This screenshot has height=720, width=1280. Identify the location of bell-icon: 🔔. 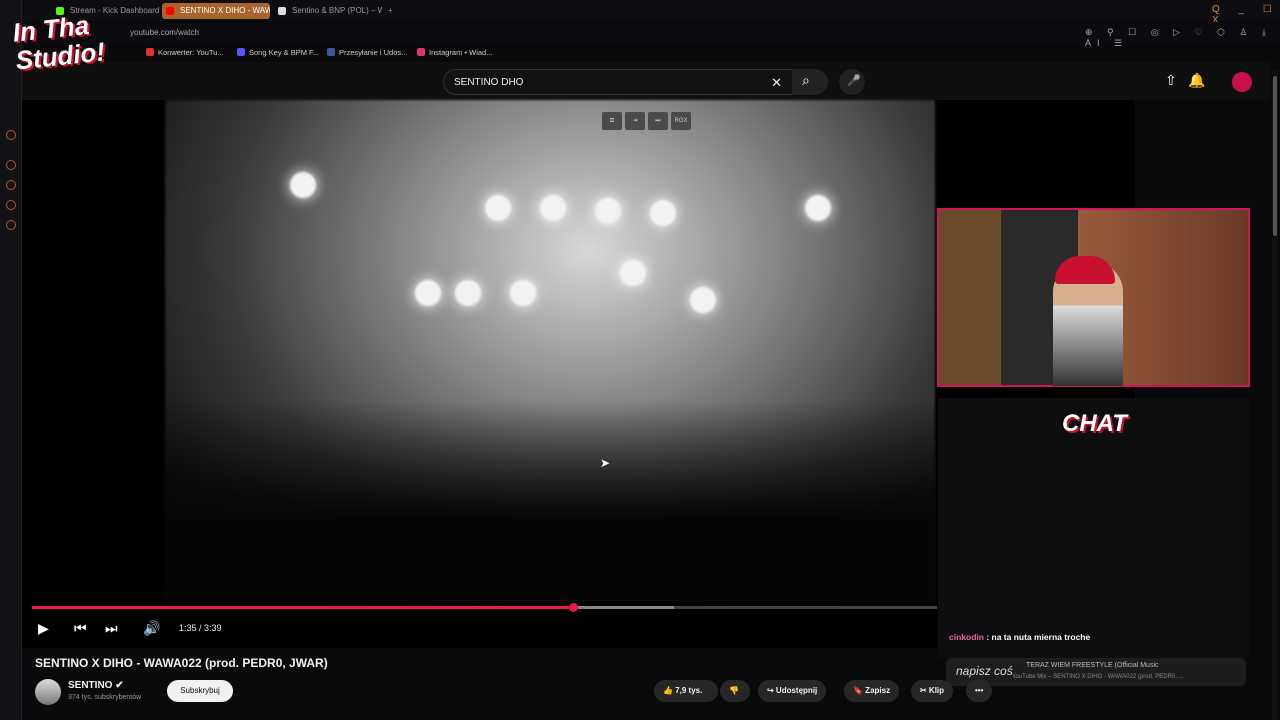
(1196, 80).